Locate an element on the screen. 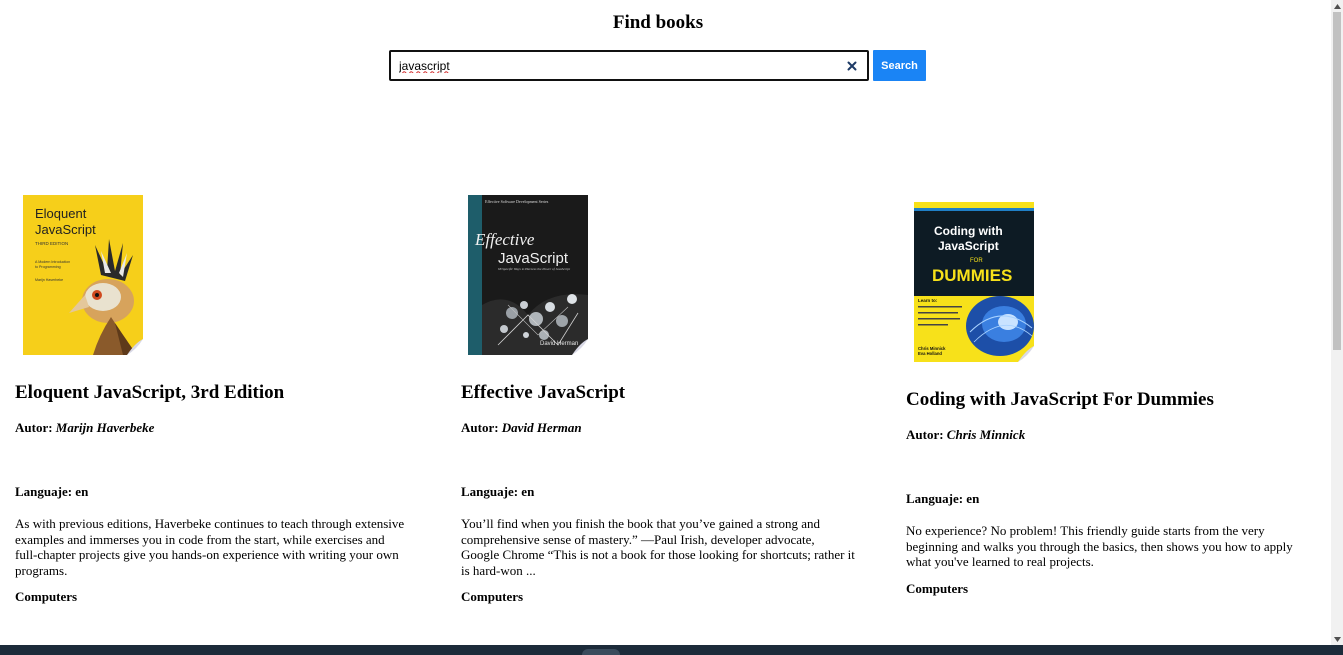 Image resolution: width=1343 pixels, height=655 pixels. cover-learn-to: Learn to: is located at coordinates (928, 300).